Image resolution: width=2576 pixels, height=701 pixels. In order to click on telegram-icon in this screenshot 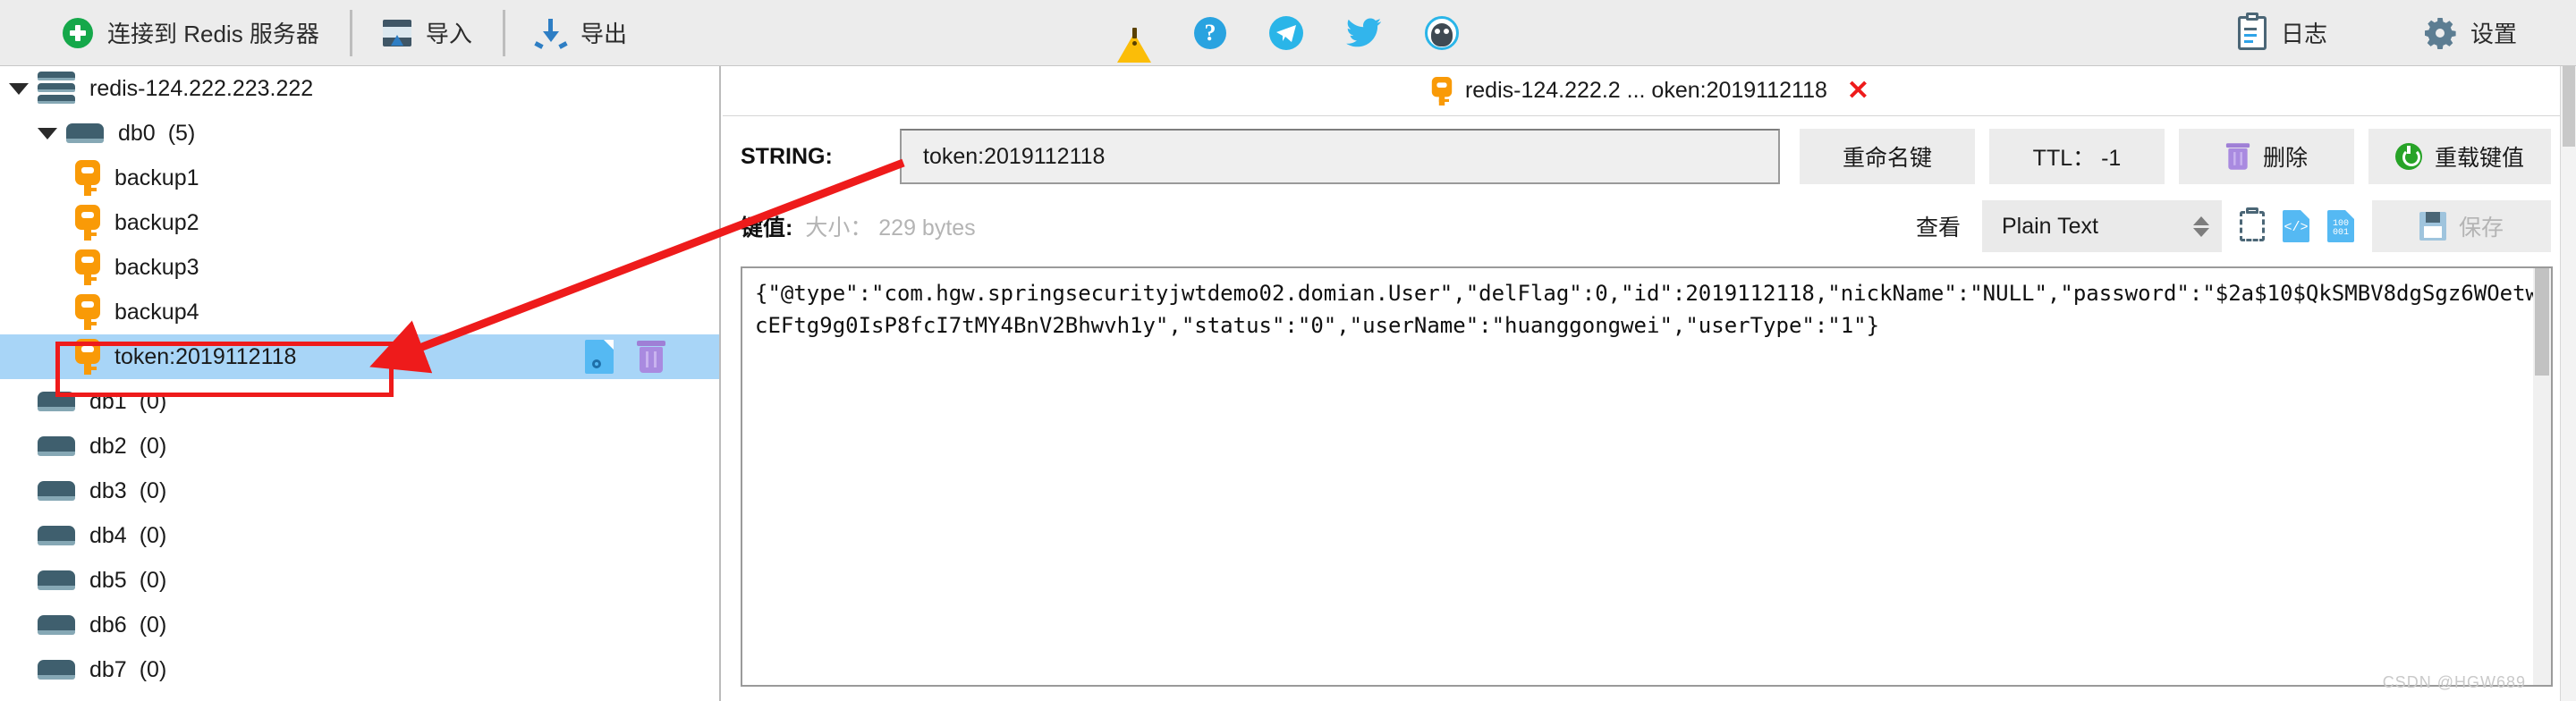, I will do `click(1286, 32)`.